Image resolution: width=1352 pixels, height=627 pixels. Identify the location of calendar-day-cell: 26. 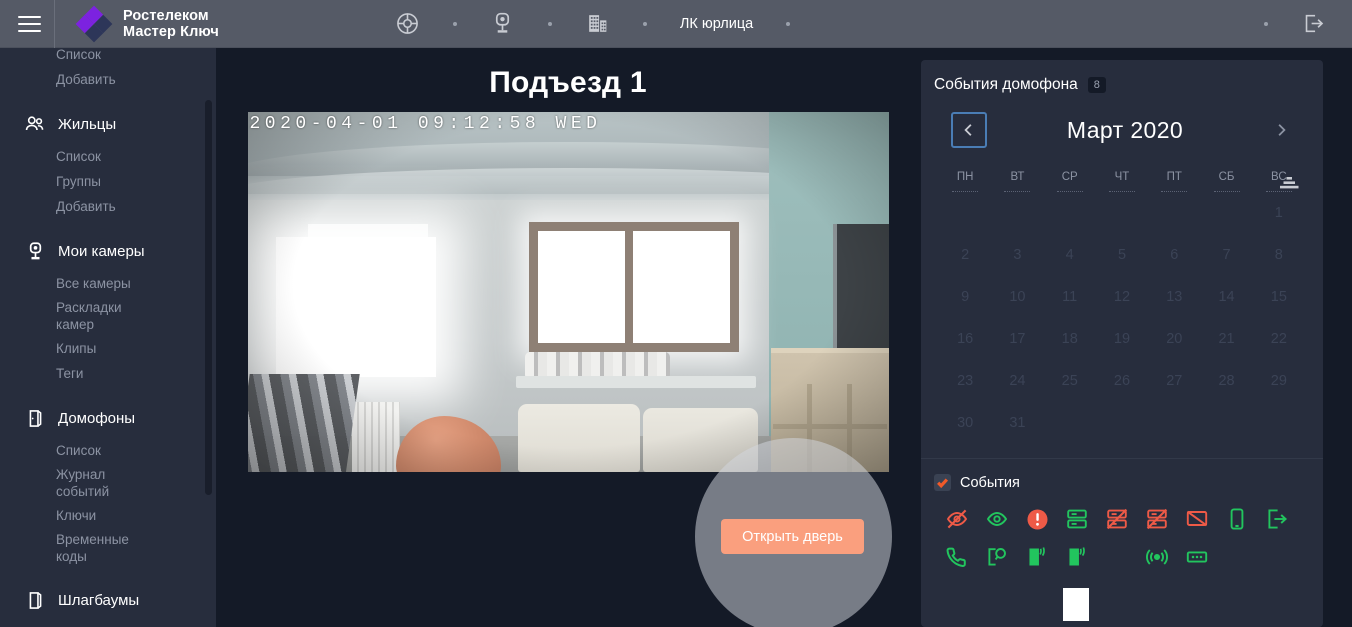
(1122, 381).